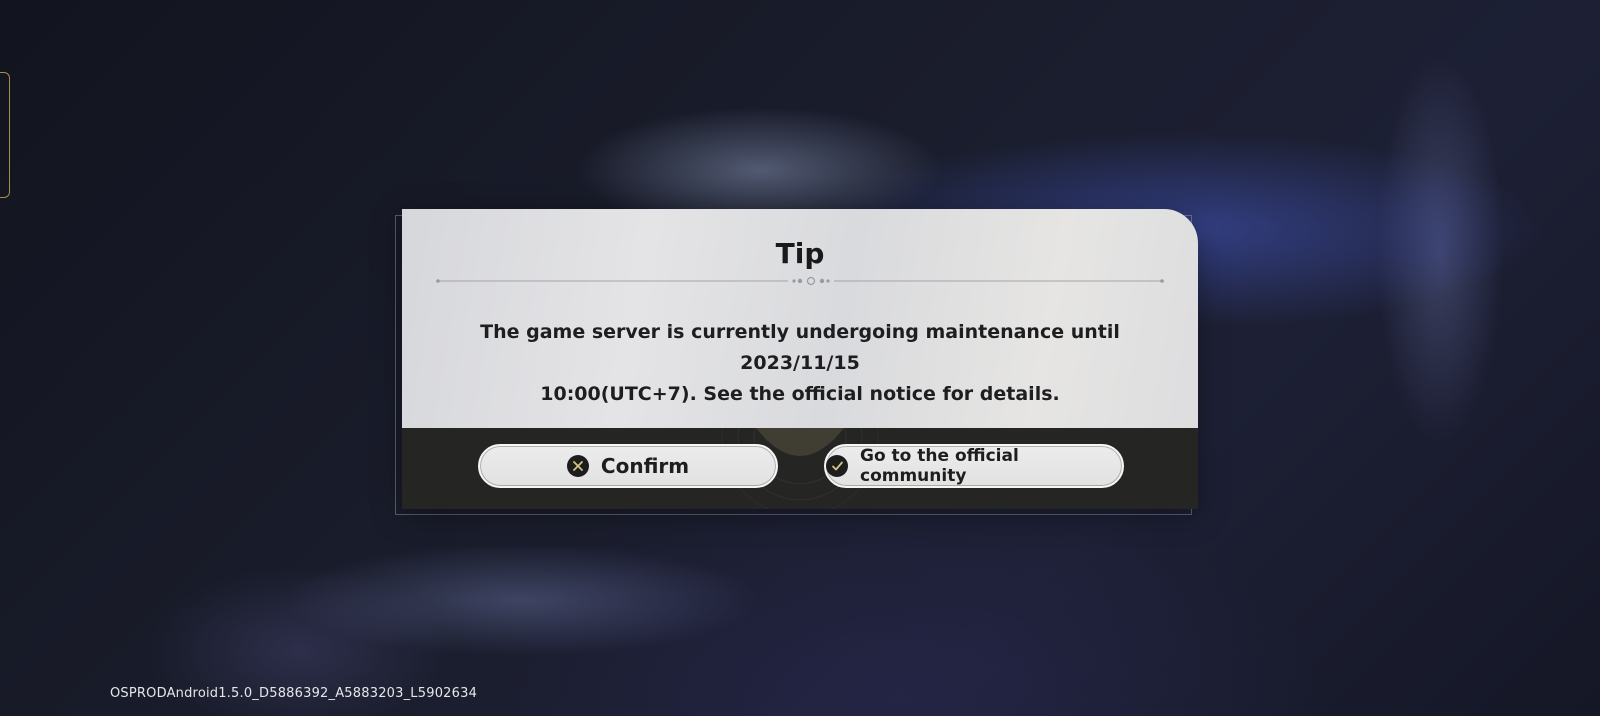  What do you see at coordinates (645, 466) in the screenshot?
I see `confirm-button-label: Confirm` at bounding box center [645, 466].